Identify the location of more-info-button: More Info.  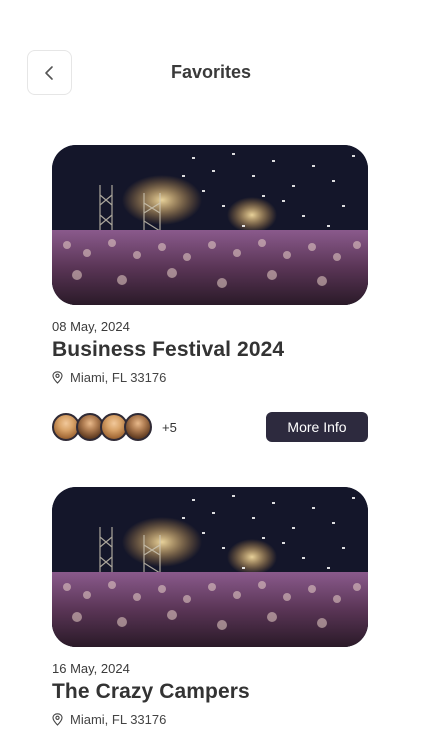
(317, 427).